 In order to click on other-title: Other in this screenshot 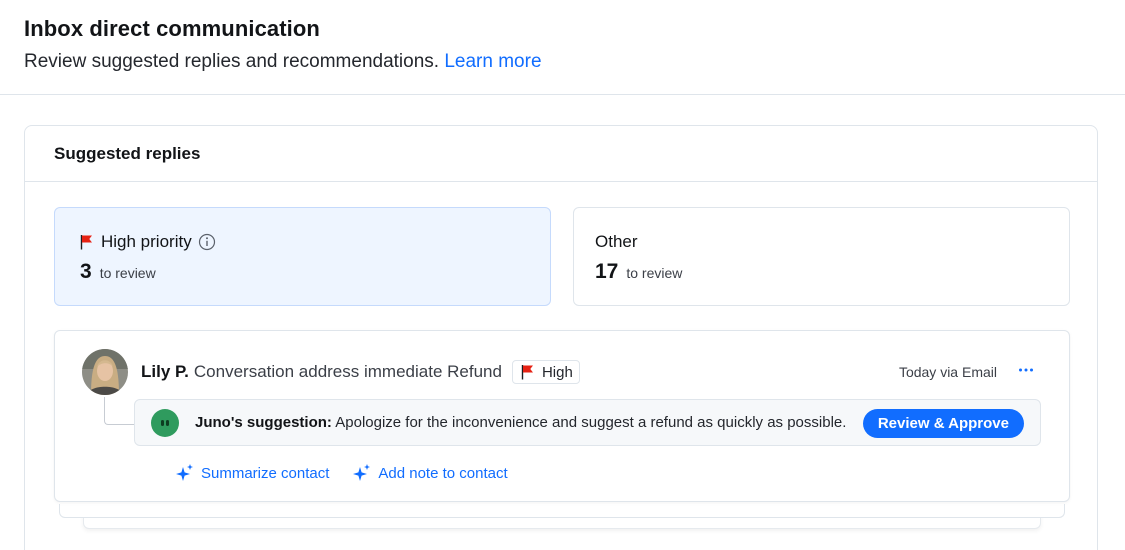, I will do `click(616, 241)`.